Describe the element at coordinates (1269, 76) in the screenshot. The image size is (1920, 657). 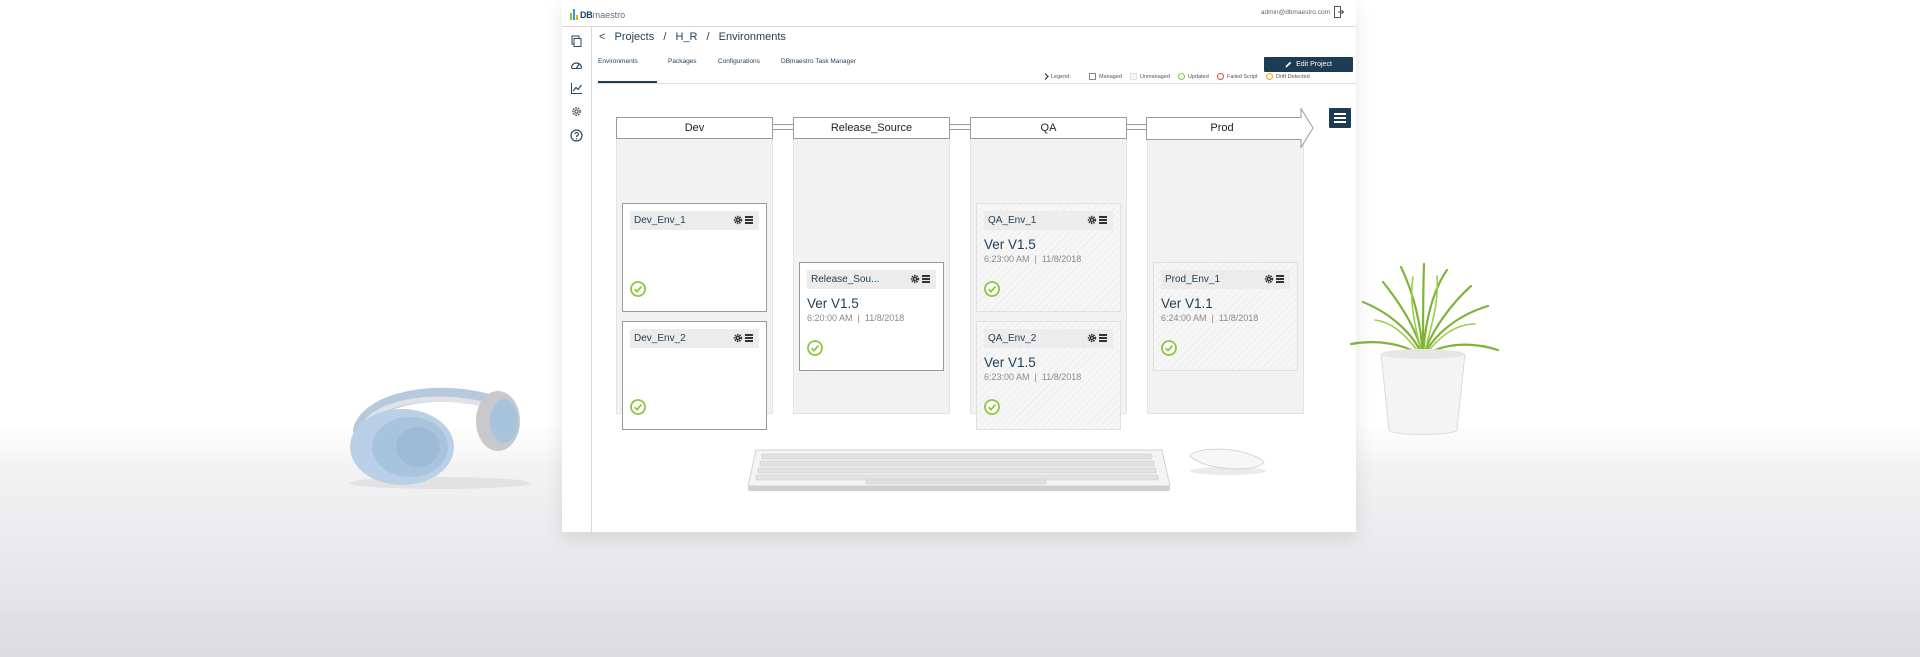
I see `drift-status-icon` at that location.